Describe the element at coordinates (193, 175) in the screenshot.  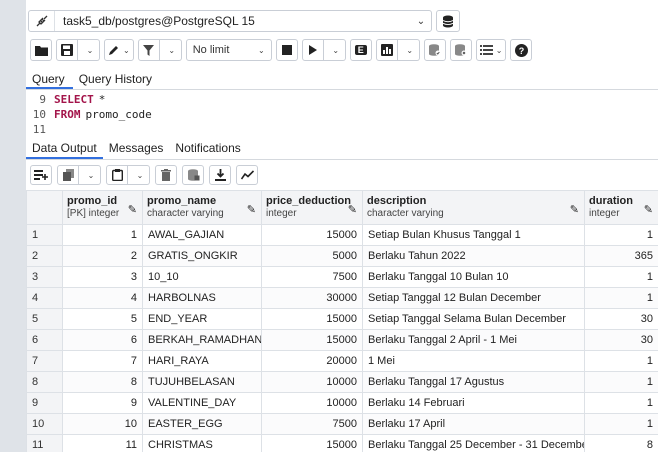
I see `save-data-button` at that location.